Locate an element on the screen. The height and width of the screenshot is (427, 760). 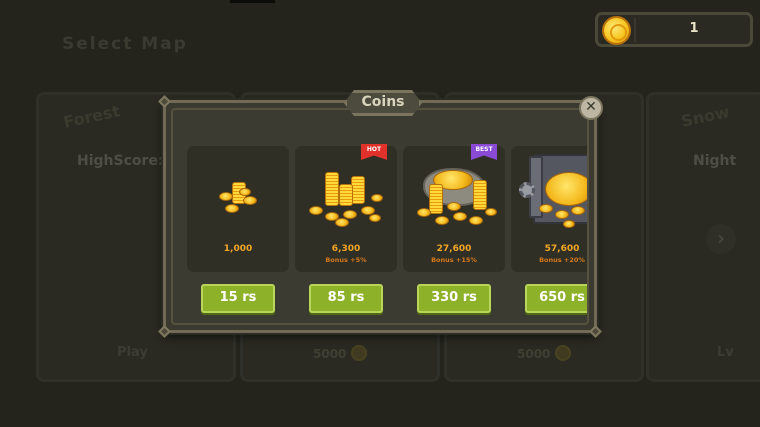
play-button: Play is located at coordinates (132, 352).